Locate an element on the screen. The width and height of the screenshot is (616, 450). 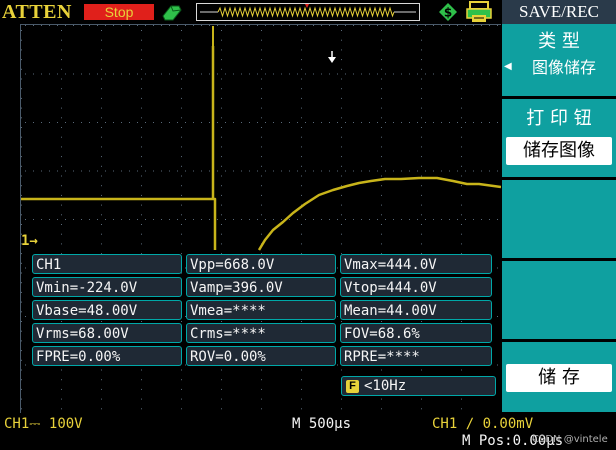
menu-type-value: 图像储存 is located at coordinates (563, 67).